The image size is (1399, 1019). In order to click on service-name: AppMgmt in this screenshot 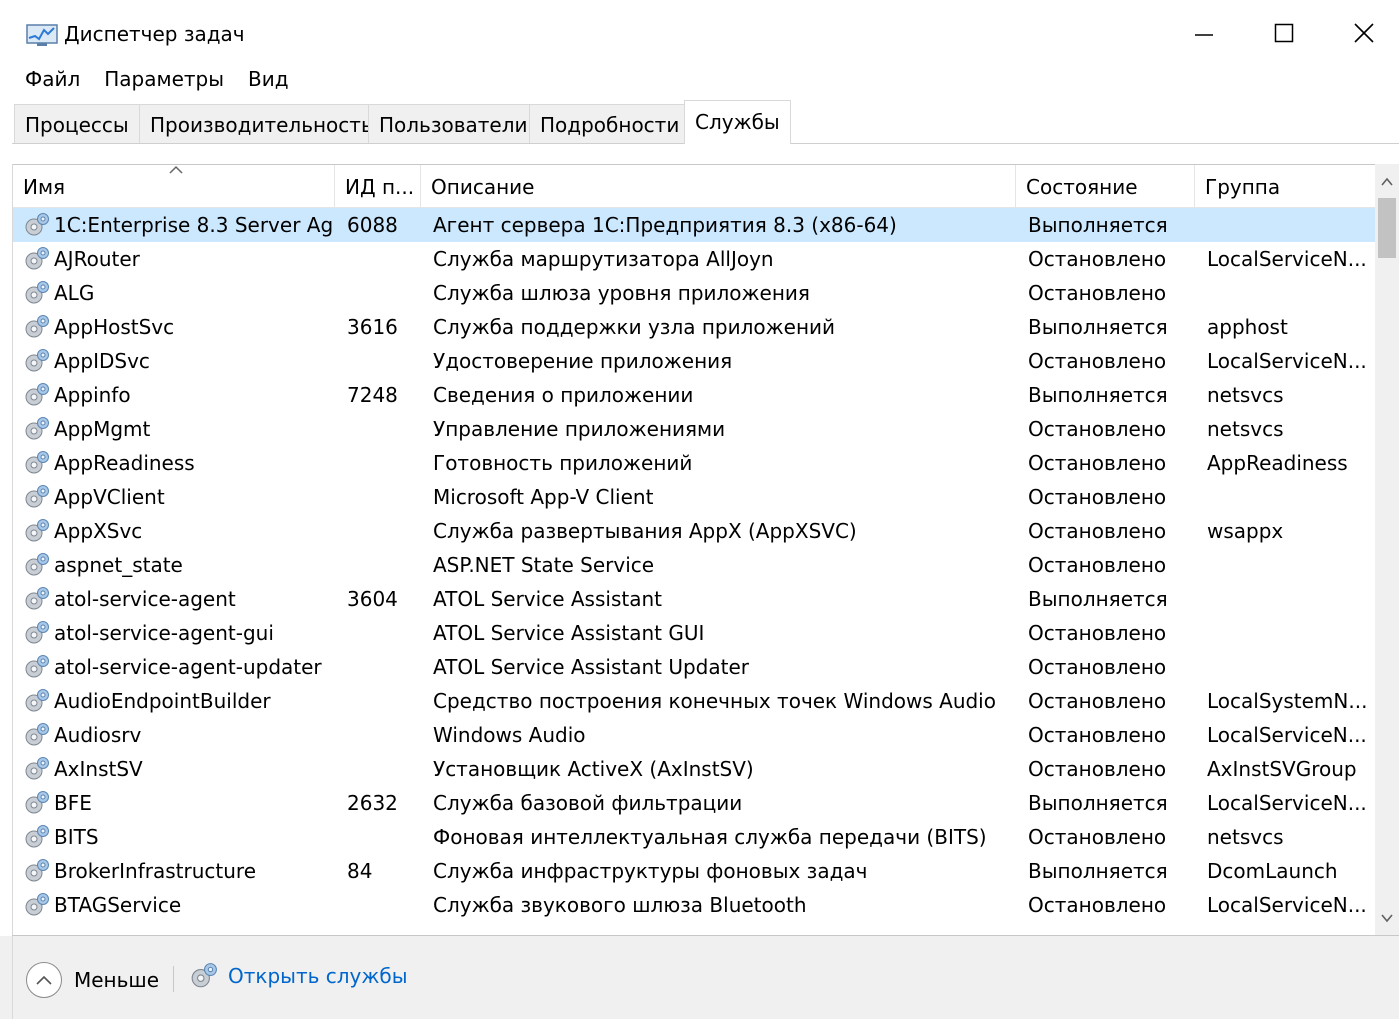, I will do `click(102, 429)`.